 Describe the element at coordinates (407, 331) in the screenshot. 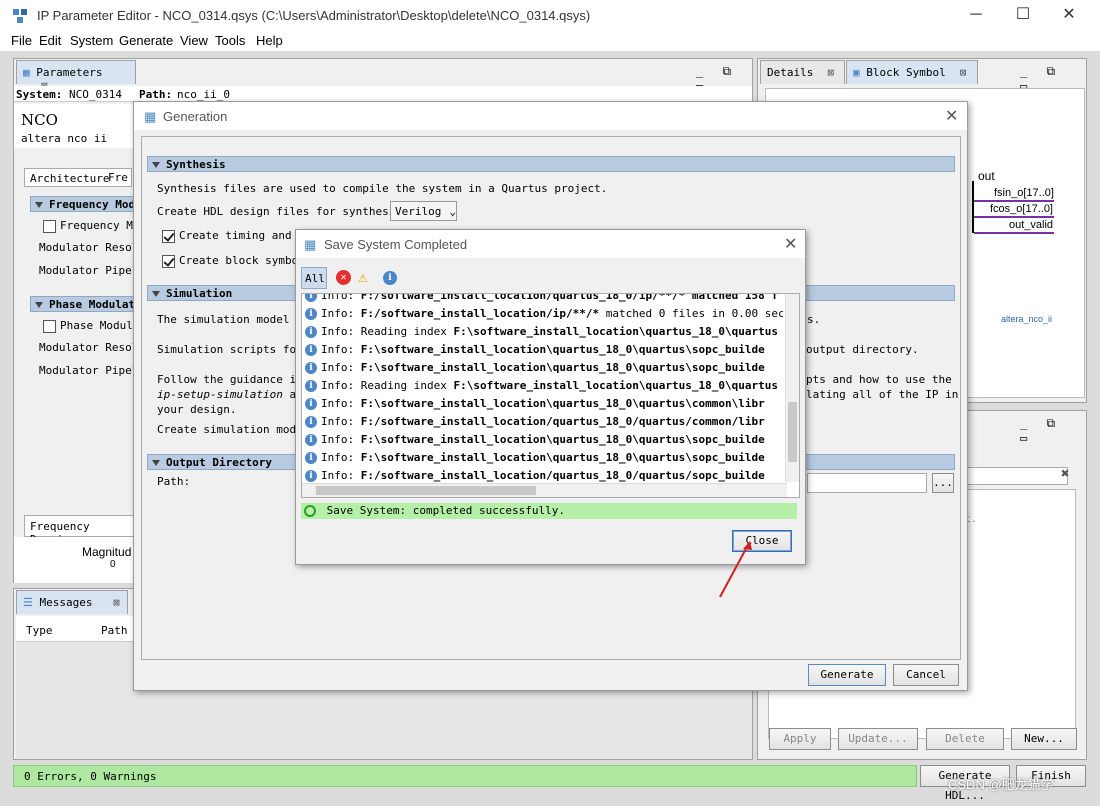

I see `log-text: Reading index` at that location.